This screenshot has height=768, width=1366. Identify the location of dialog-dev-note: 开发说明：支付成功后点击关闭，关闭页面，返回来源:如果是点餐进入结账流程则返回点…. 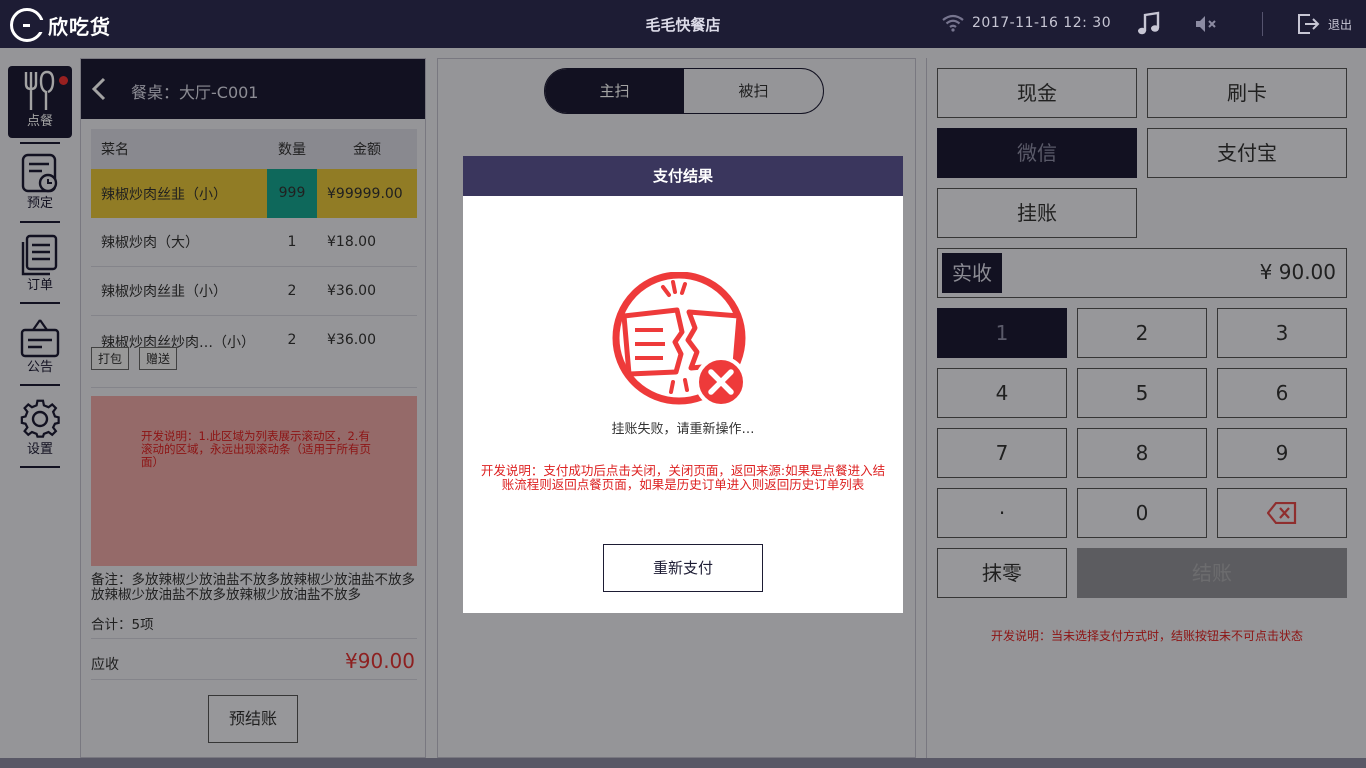
(683, 477).